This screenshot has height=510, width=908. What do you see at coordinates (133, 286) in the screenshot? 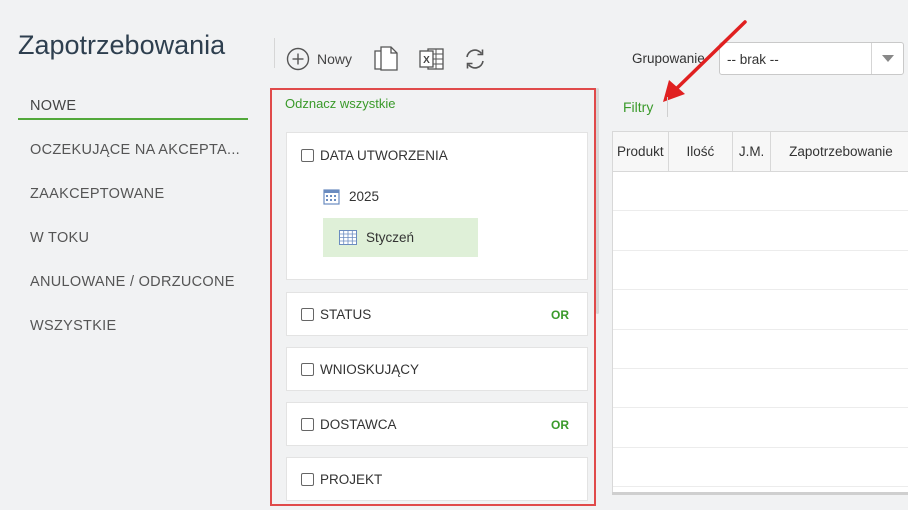
I see `nav-item-anulowane: ANULOWANE / ODRZUCONE` at bounding box center [133, 286].